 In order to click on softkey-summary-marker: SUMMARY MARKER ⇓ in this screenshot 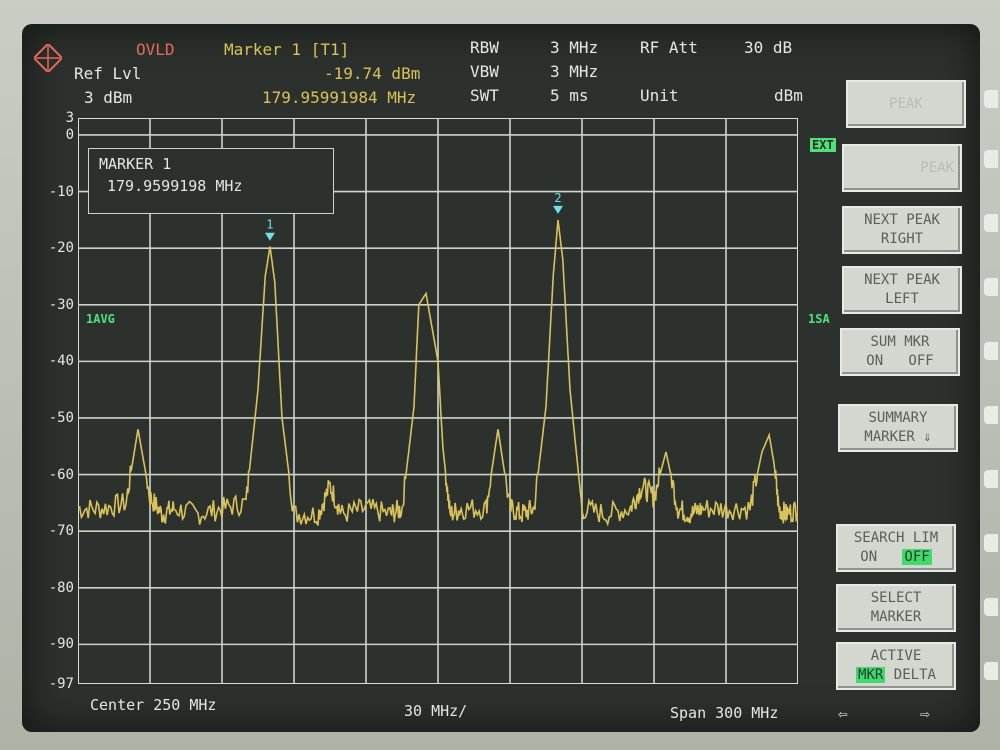, I will do `click(898, 428)`.